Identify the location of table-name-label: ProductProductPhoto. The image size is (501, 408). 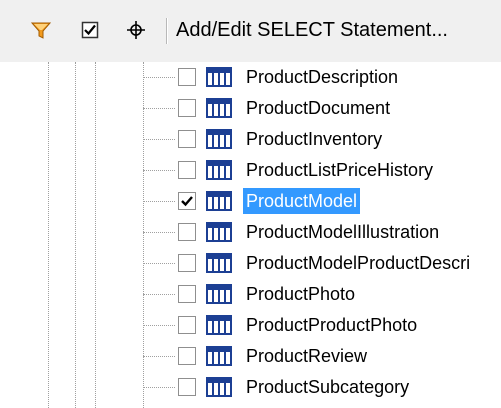
(331, 325).